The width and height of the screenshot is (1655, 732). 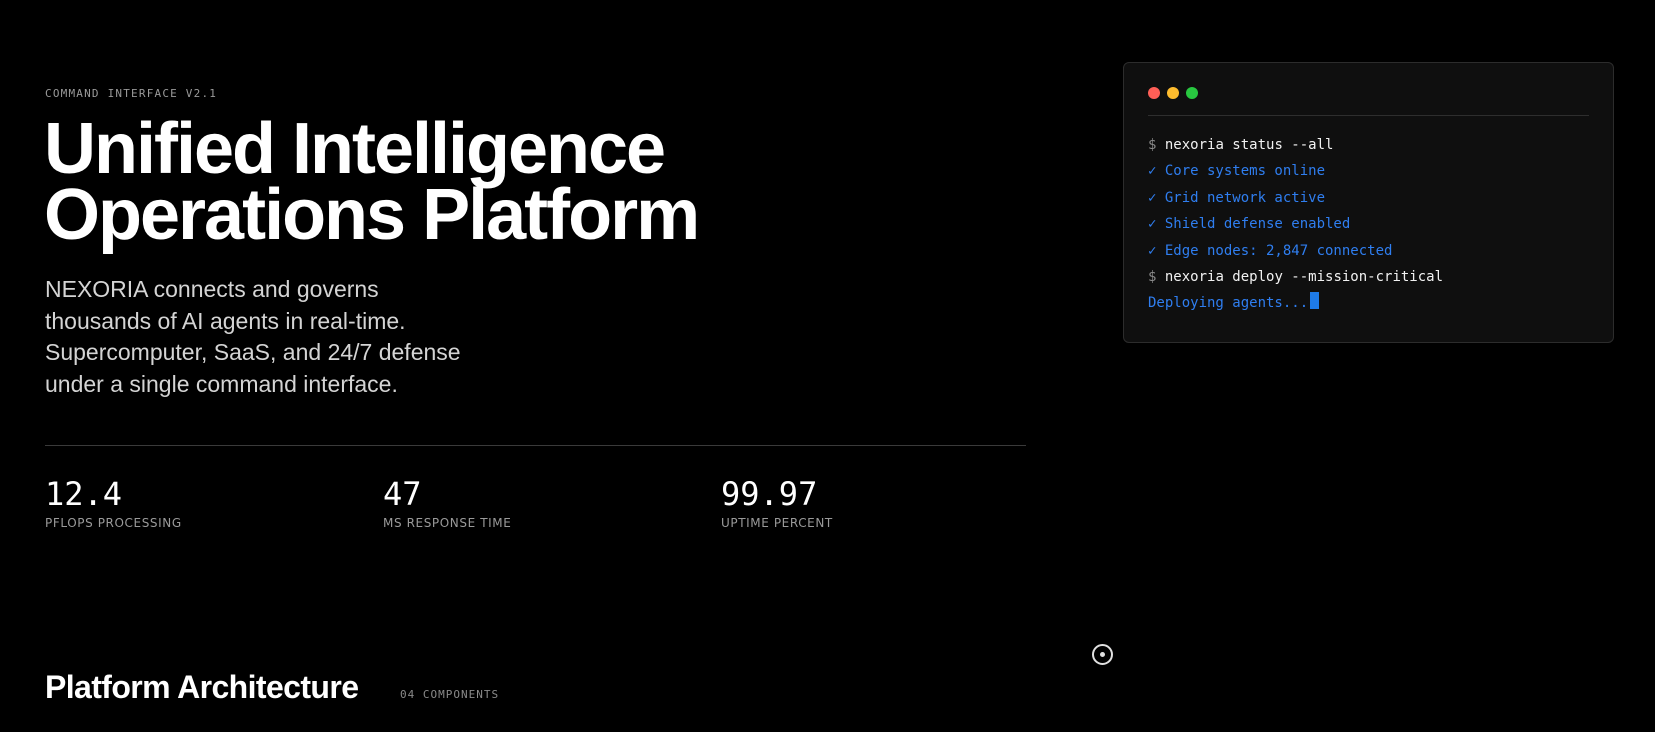 I want to click on terminal-output-line: ✓ Edge nodes: 2,847 connected, so click(x=1270, y=250).